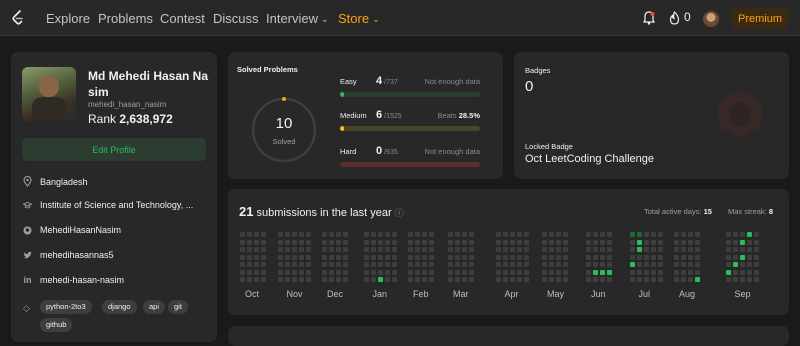  Describe the element at coordinates (674, 18) in the screenshot. I see `flame-icon` at that location.